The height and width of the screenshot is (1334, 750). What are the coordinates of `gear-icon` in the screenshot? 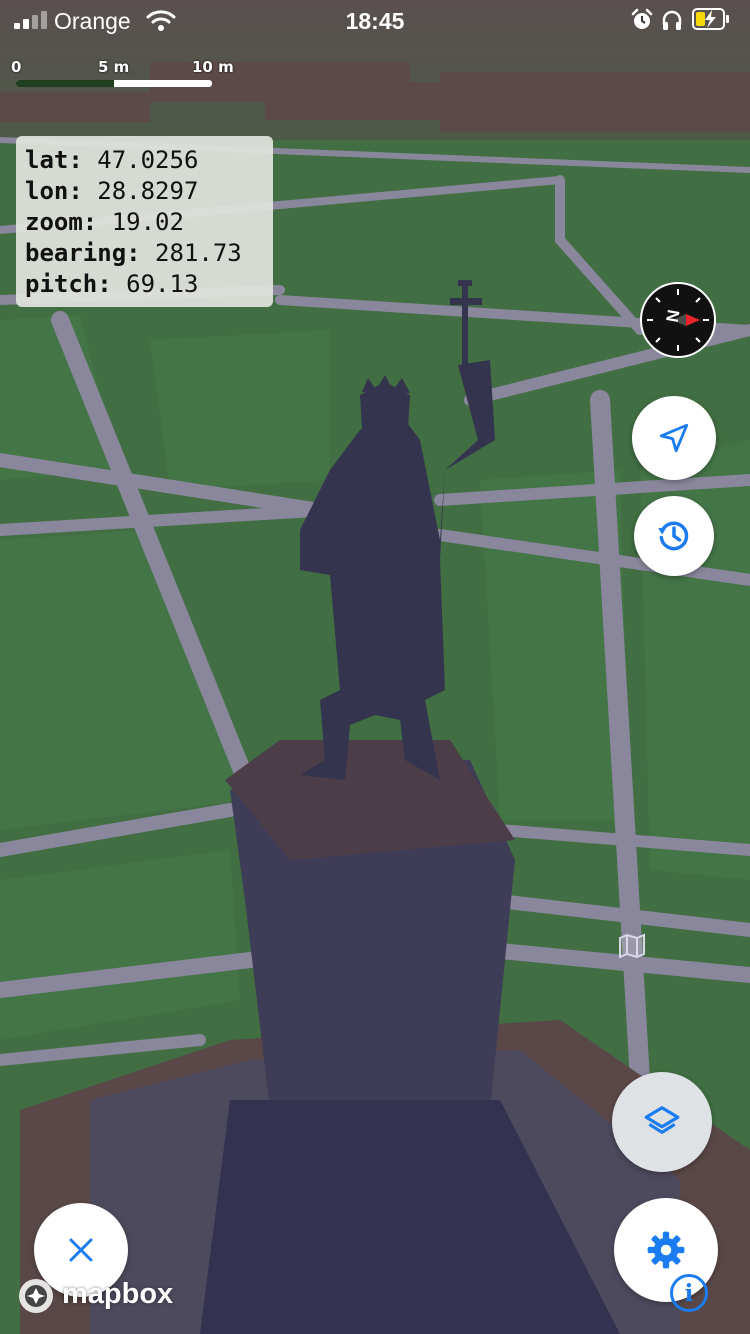 It's located at (666, 1250).